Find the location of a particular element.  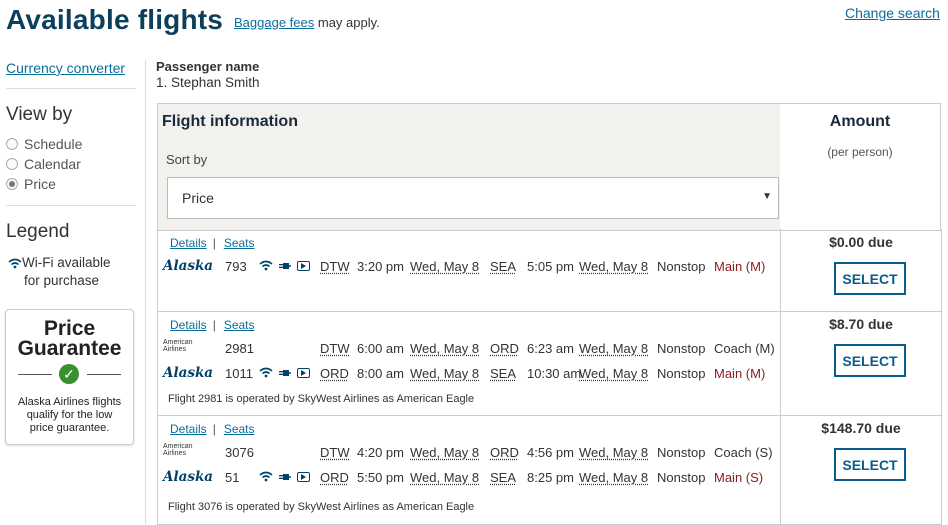

change-search-link: Change search is located at coordinates (892, 13).